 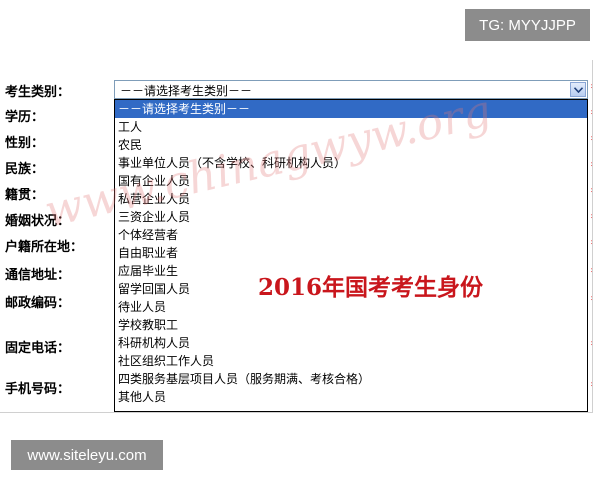 What do you see at coordinates (38, 275) in the screenshot?
I see `label-mailing-address: 通信地址：` at bounding box center [38, 275].